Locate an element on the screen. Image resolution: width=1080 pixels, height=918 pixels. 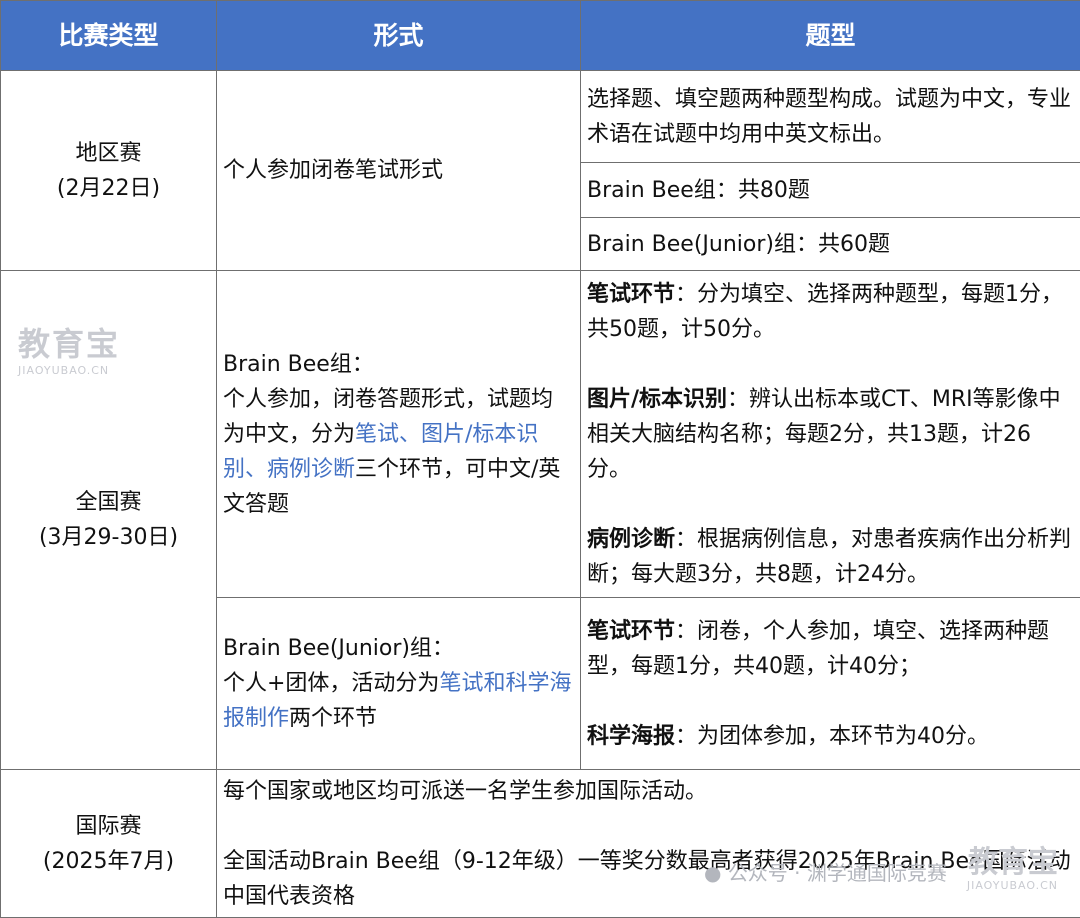
national-name: 全国赛 is located at coordinates (108, 502).